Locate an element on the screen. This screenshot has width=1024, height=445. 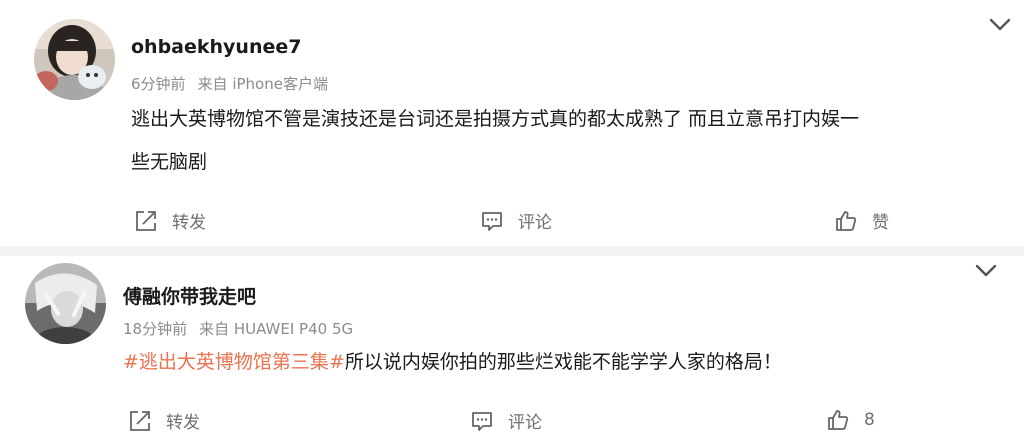
hashtag-link: #逃出大英博物馆第三集# is located at coordinates (234, 362).